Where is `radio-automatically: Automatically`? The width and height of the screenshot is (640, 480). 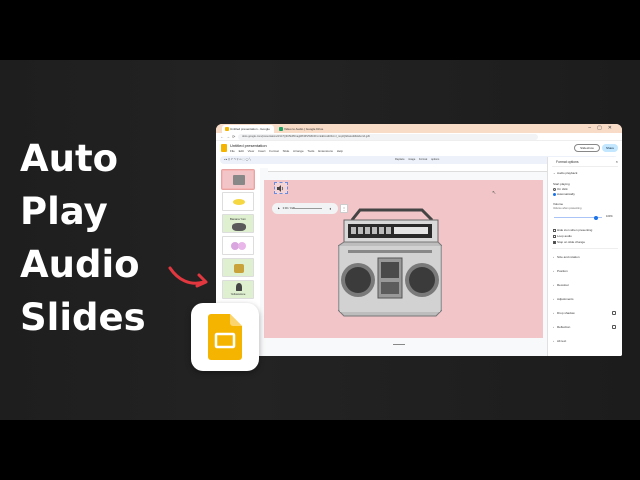 radio-automatically: Automatically is located at coordinates (564, 194).